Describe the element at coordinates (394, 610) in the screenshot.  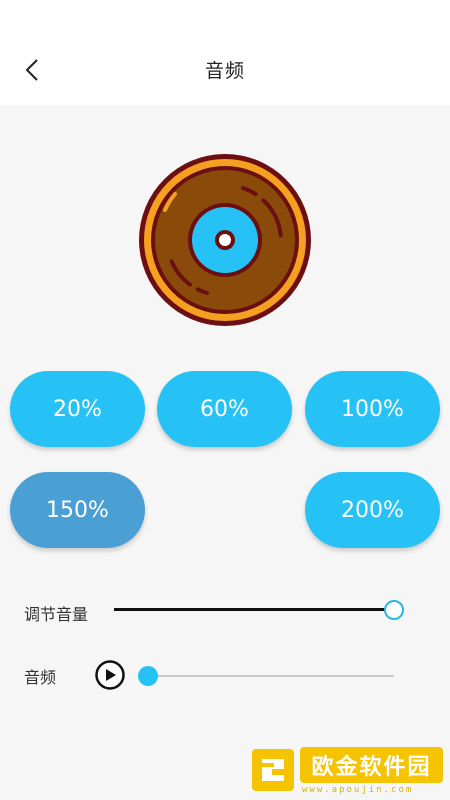
I see `volume-slider-thumb` at that location.